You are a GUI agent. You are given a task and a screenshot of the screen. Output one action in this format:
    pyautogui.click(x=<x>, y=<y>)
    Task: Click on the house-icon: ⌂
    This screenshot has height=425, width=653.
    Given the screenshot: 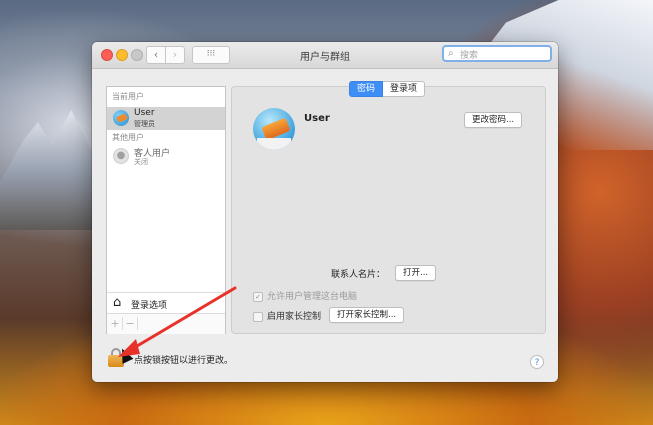 What is the action you would take?
    pyautogui.click(x=117, y=302)
    